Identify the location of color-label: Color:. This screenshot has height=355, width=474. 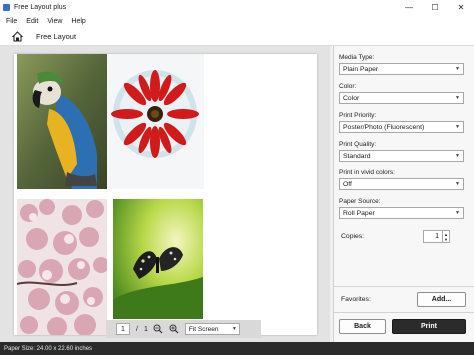
(348, 86).